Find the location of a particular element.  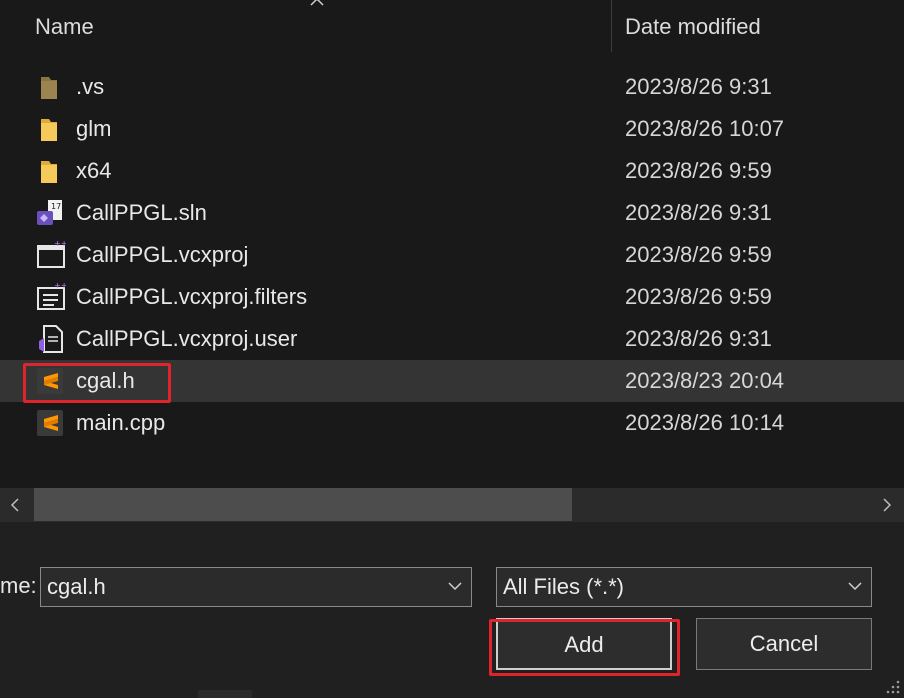

file-date: 2023/8/26 10:14 is located at coordinates (705, 422).